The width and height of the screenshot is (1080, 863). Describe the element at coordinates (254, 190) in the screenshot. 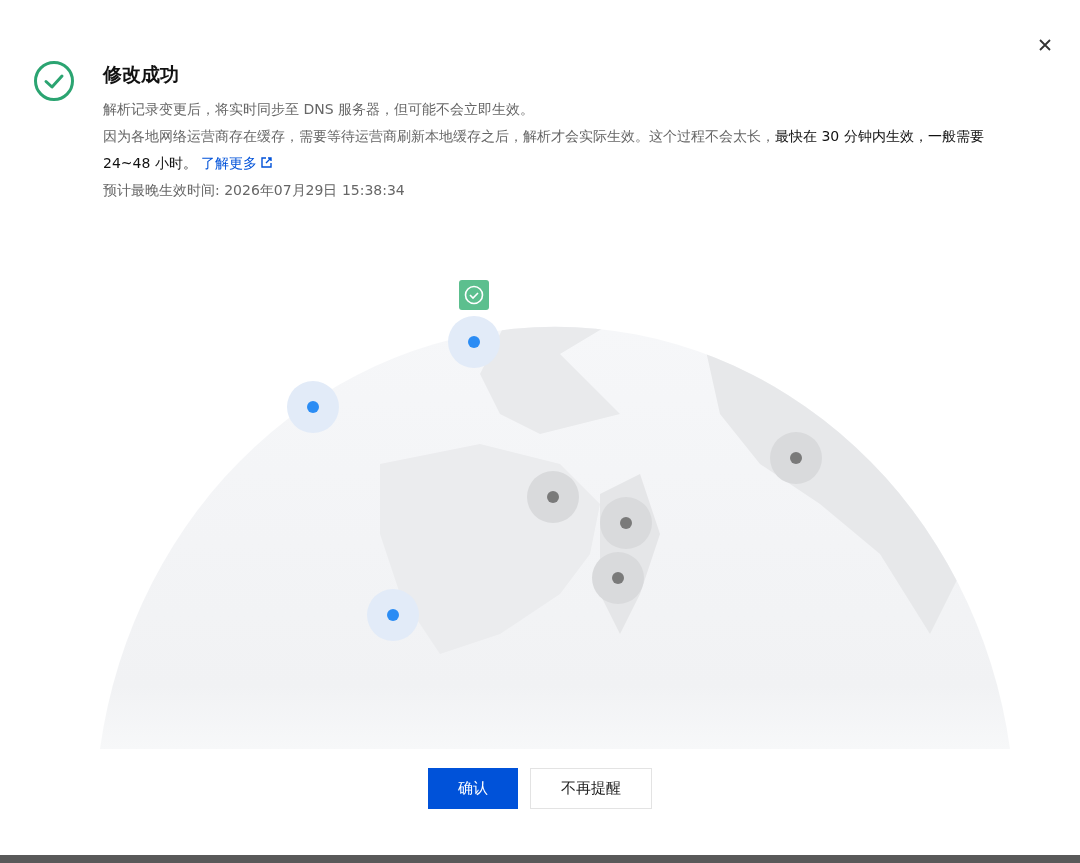

I see `eta-text: 预计最晚生效时间: 2026年07月29日 15:38:34` at that location.